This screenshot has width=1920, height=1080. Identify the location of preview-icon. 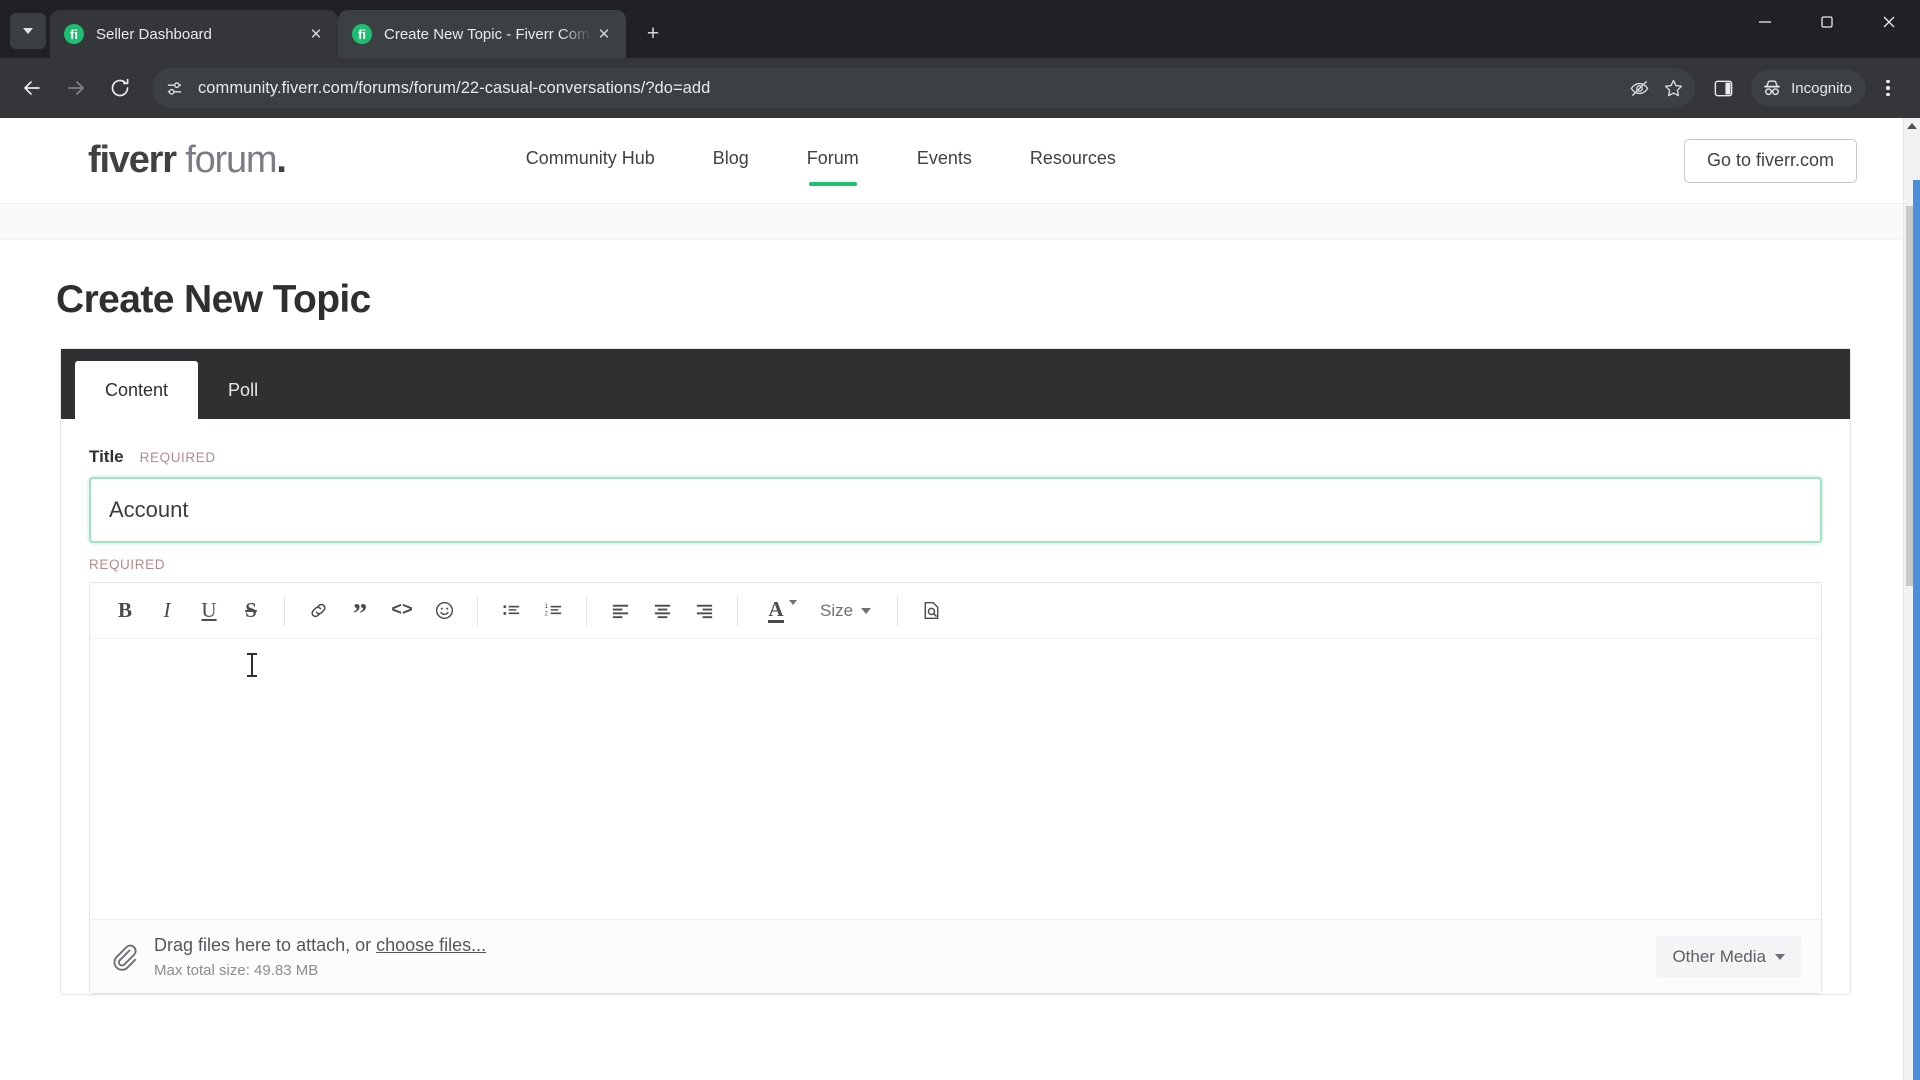
(931, 611).